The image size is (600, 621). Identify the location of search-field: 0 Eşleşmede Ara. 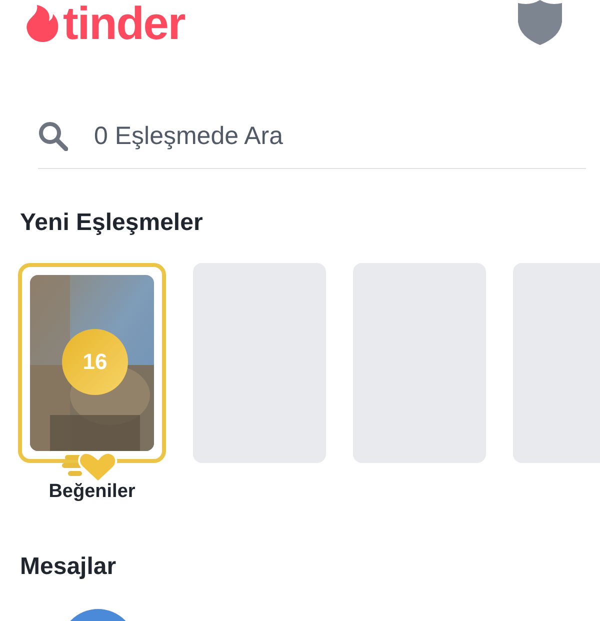
(340, 136).